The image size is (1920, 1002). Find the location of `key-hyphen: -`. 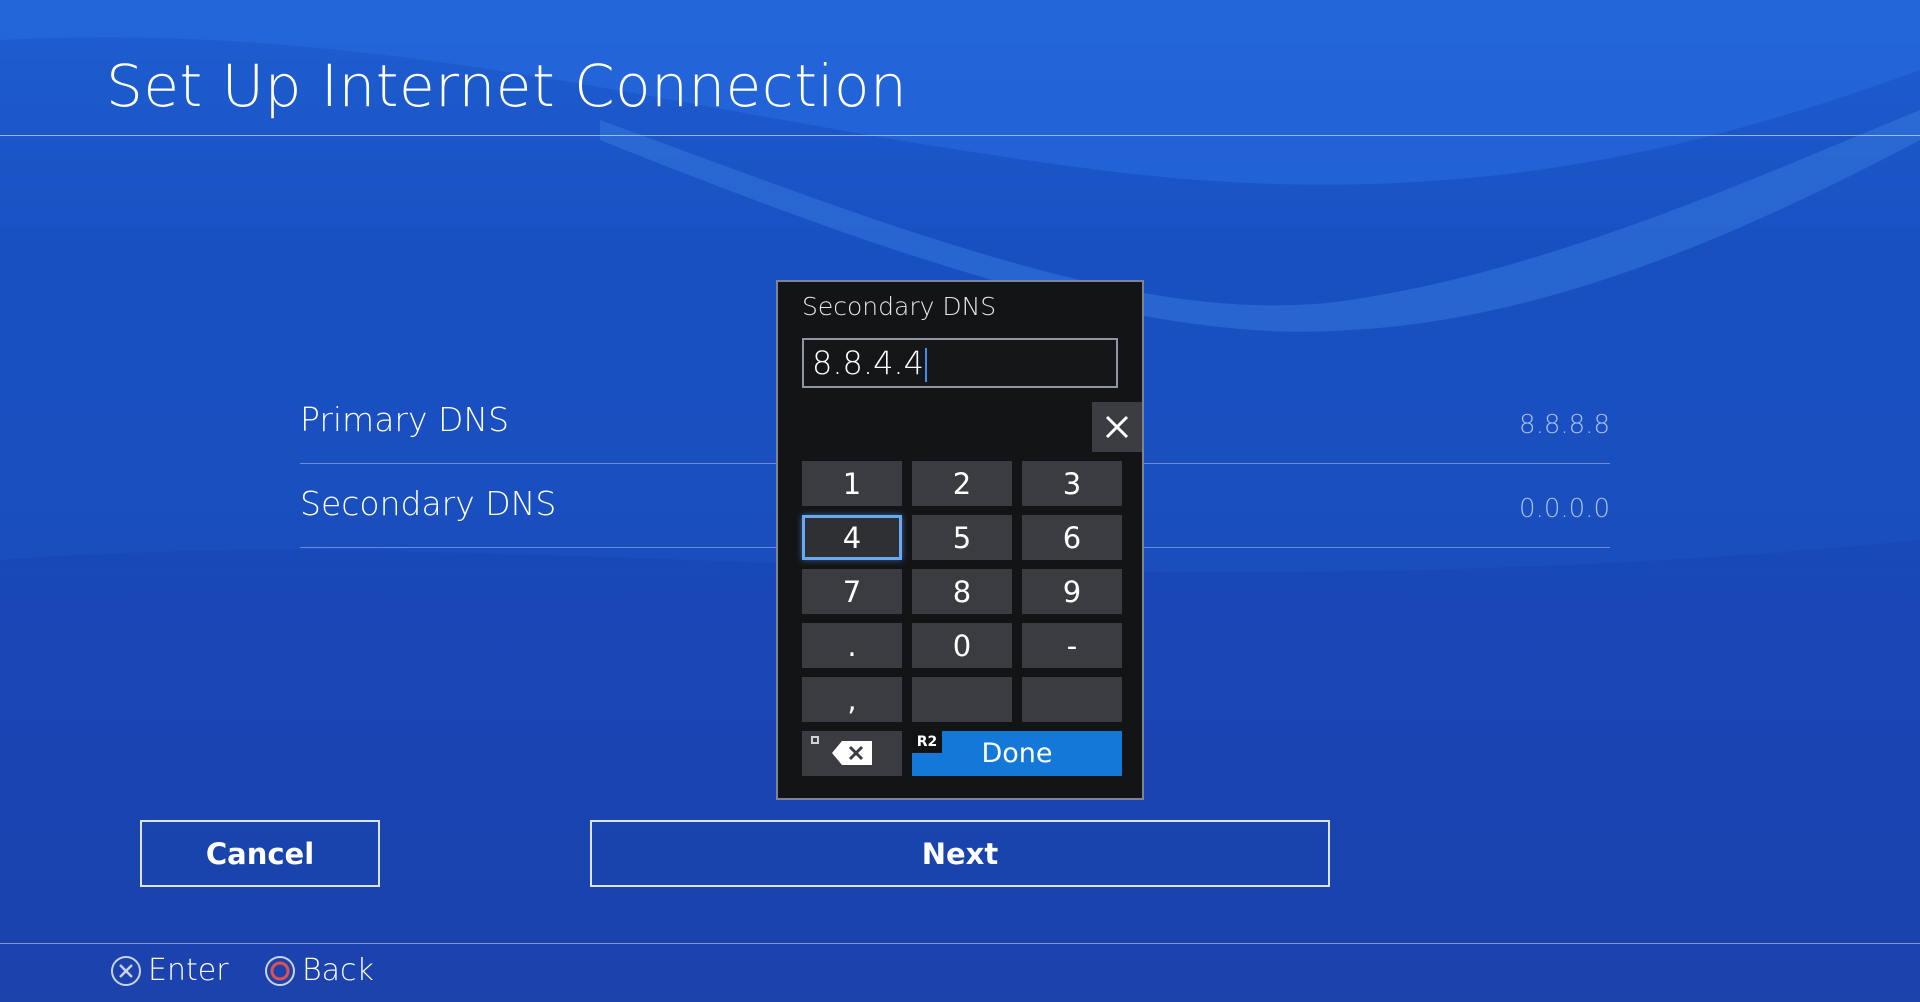

key-hyphen: - is located at coordinates (1072, 645).